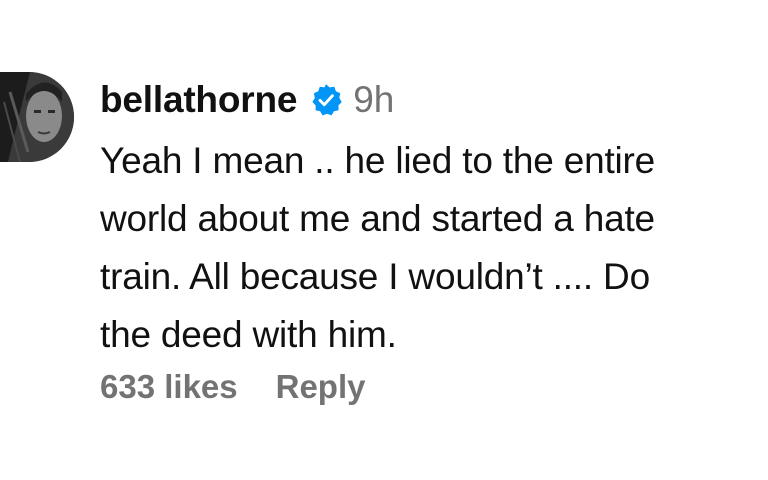 The height and width of the screenshot is (480, 768). I want to click on likes-count: 633 likes, so click(169, 387).